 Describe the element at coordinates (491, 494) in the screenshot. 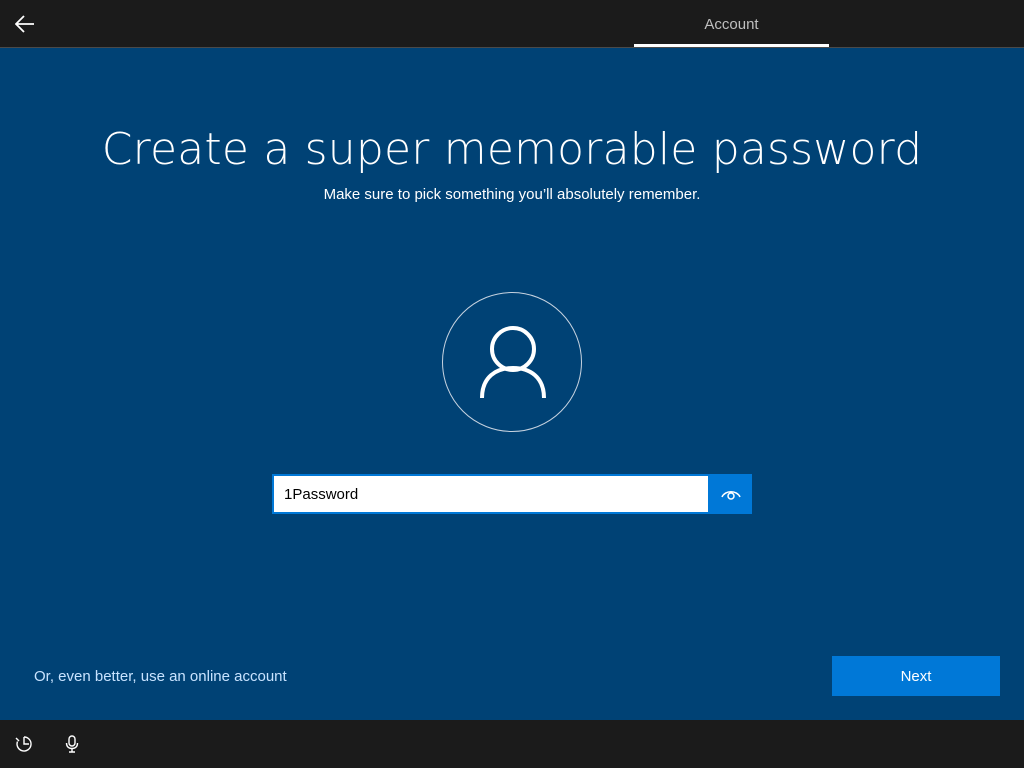

I see `password-input` at that location.